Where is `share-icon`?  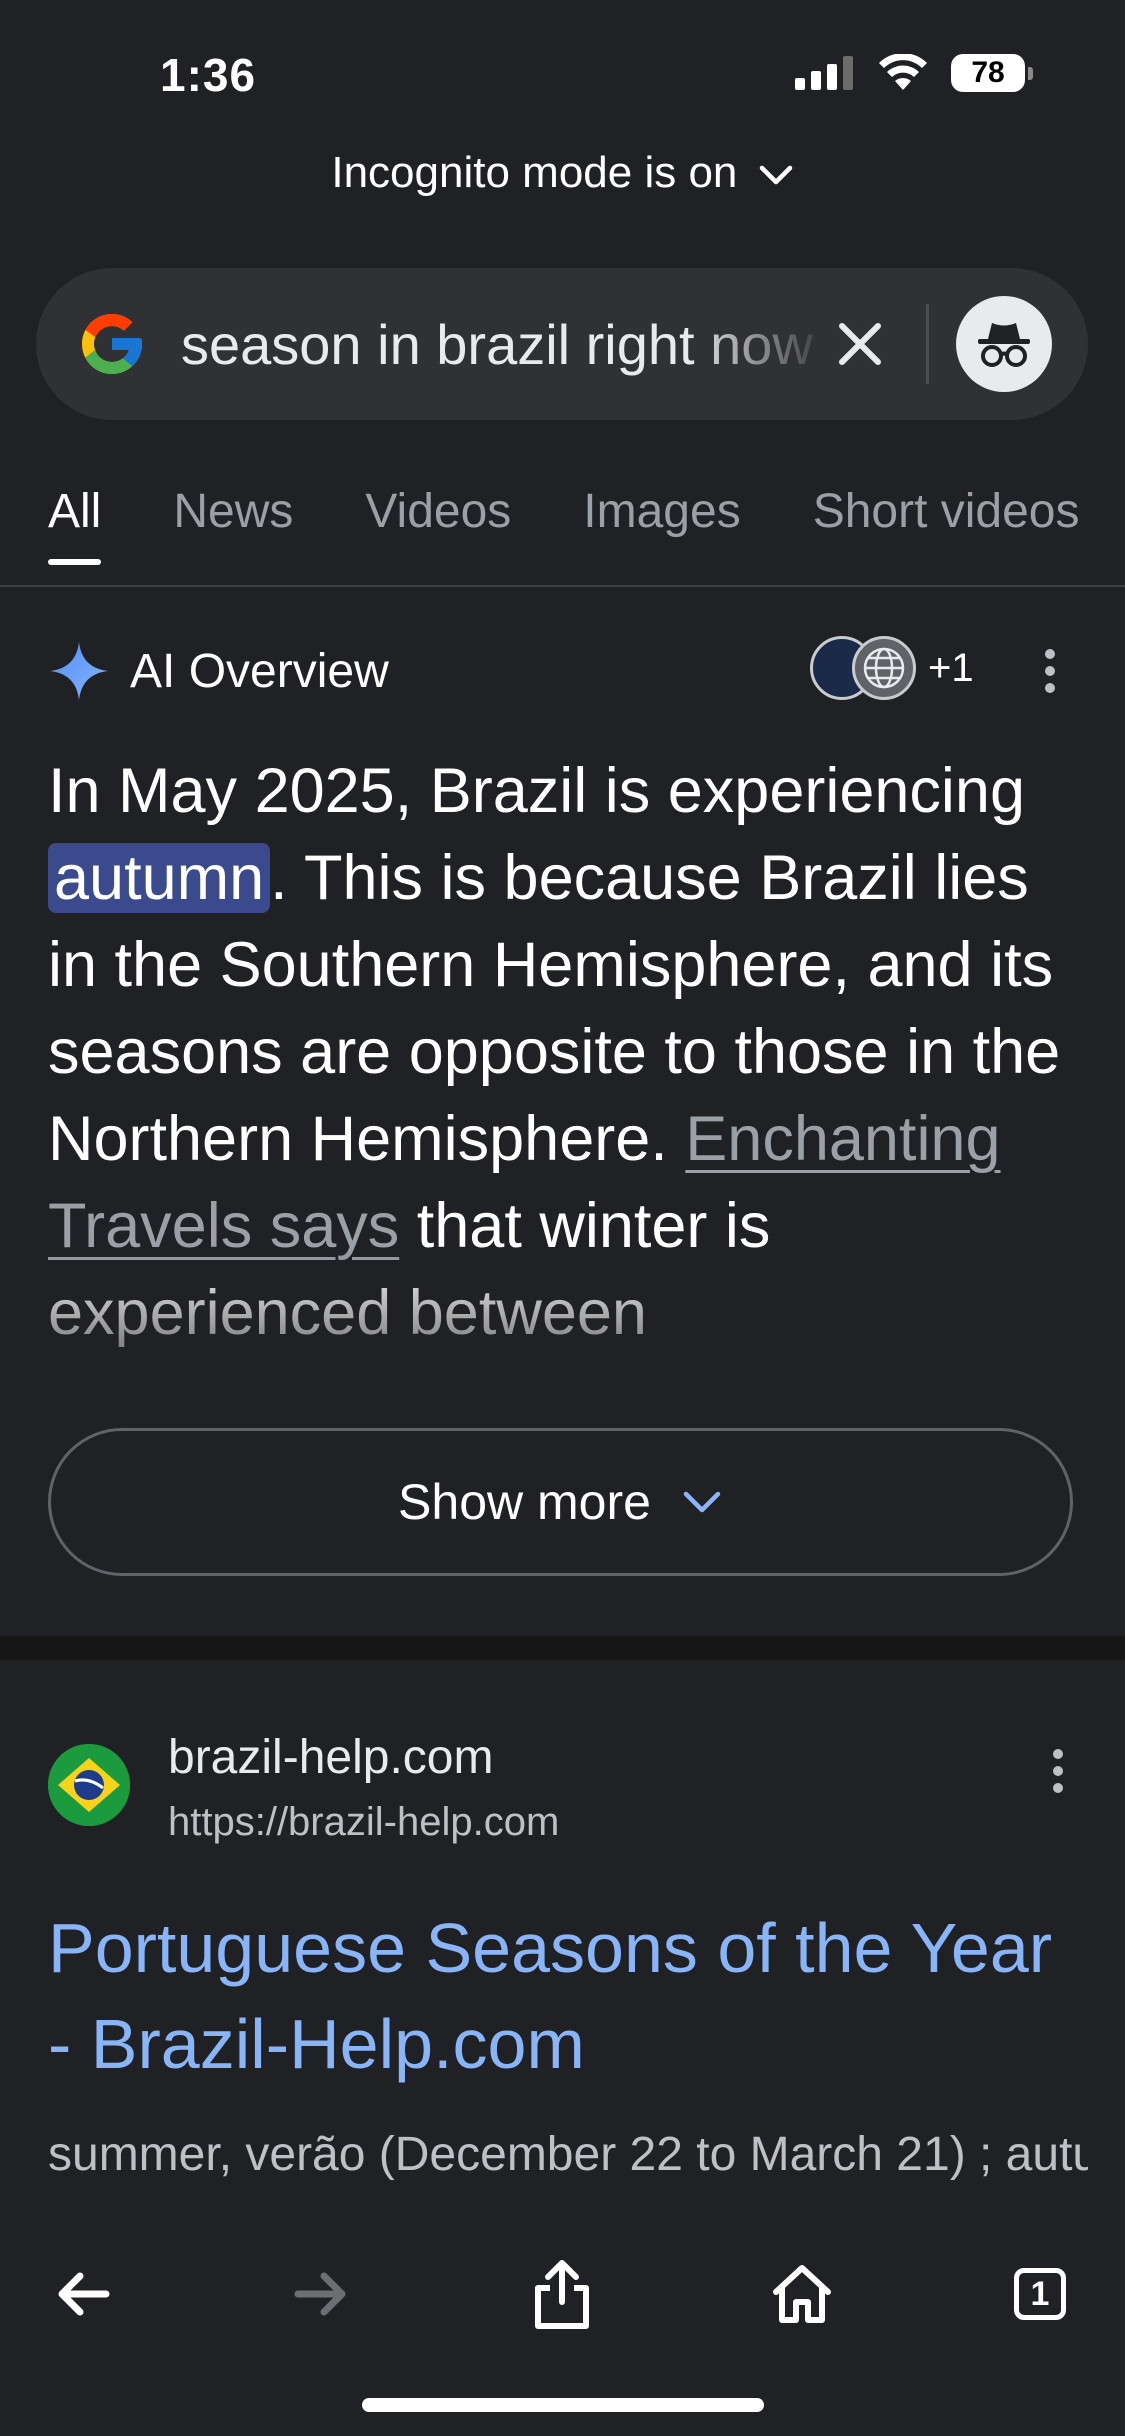
share-icon is located at coordinates (562, 2294).